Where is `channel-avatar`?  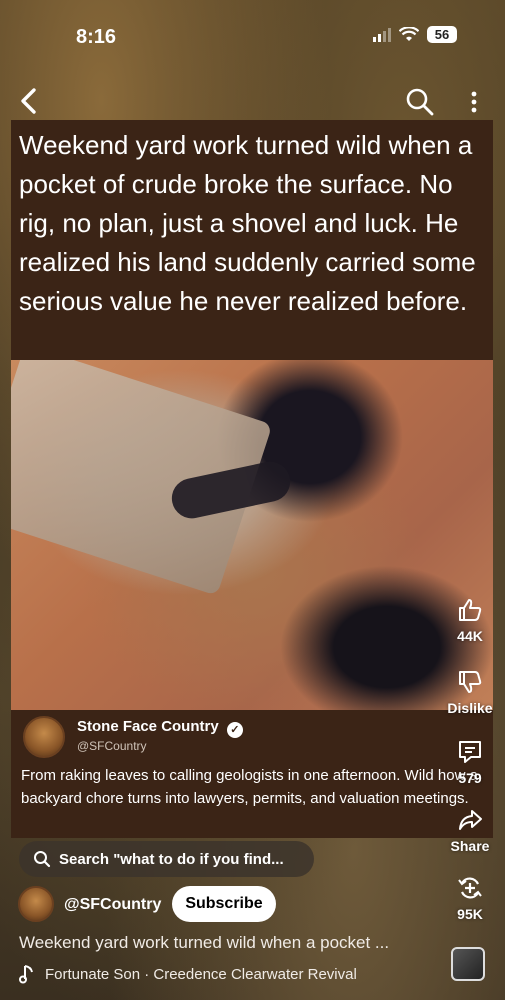
channel-avatar is located at coordinates (36, 904).